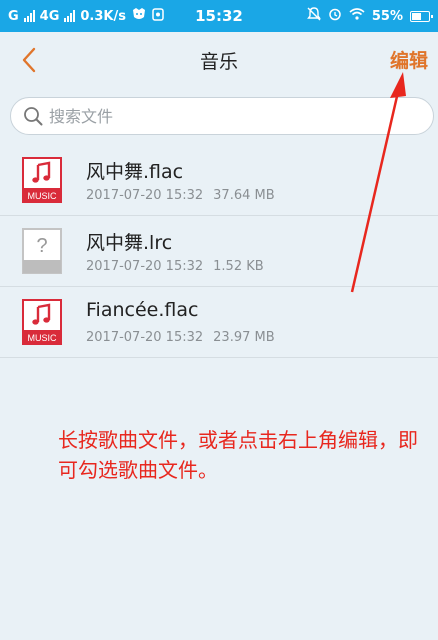  I want to click on status-left: G 4G 0.3K/s, so click(157, 16).